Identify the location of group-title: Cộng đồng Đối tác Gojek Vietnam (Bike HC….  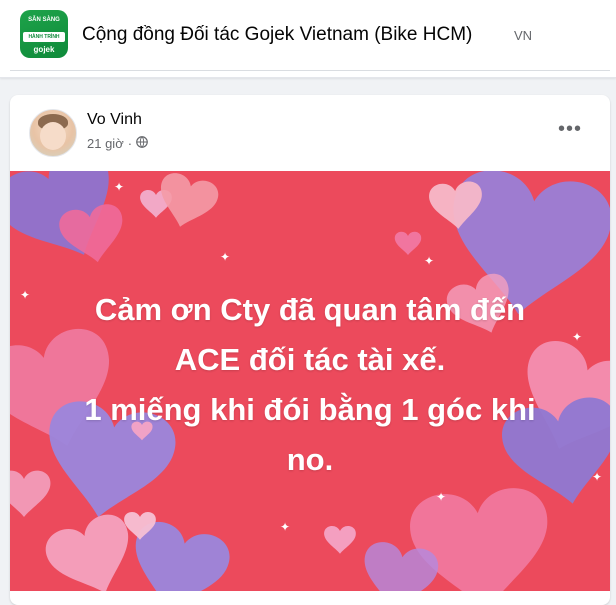
(277, 35).